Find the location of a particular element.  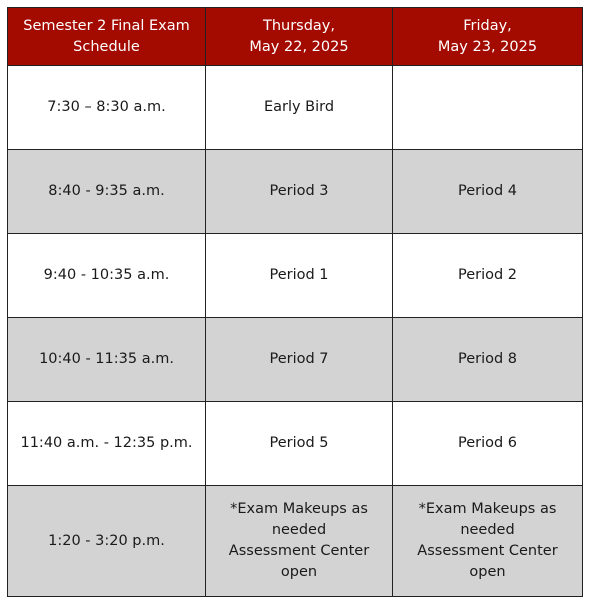

time-cell: 8:40 - 9:35 a.m. is located at coordinates (106, 191).